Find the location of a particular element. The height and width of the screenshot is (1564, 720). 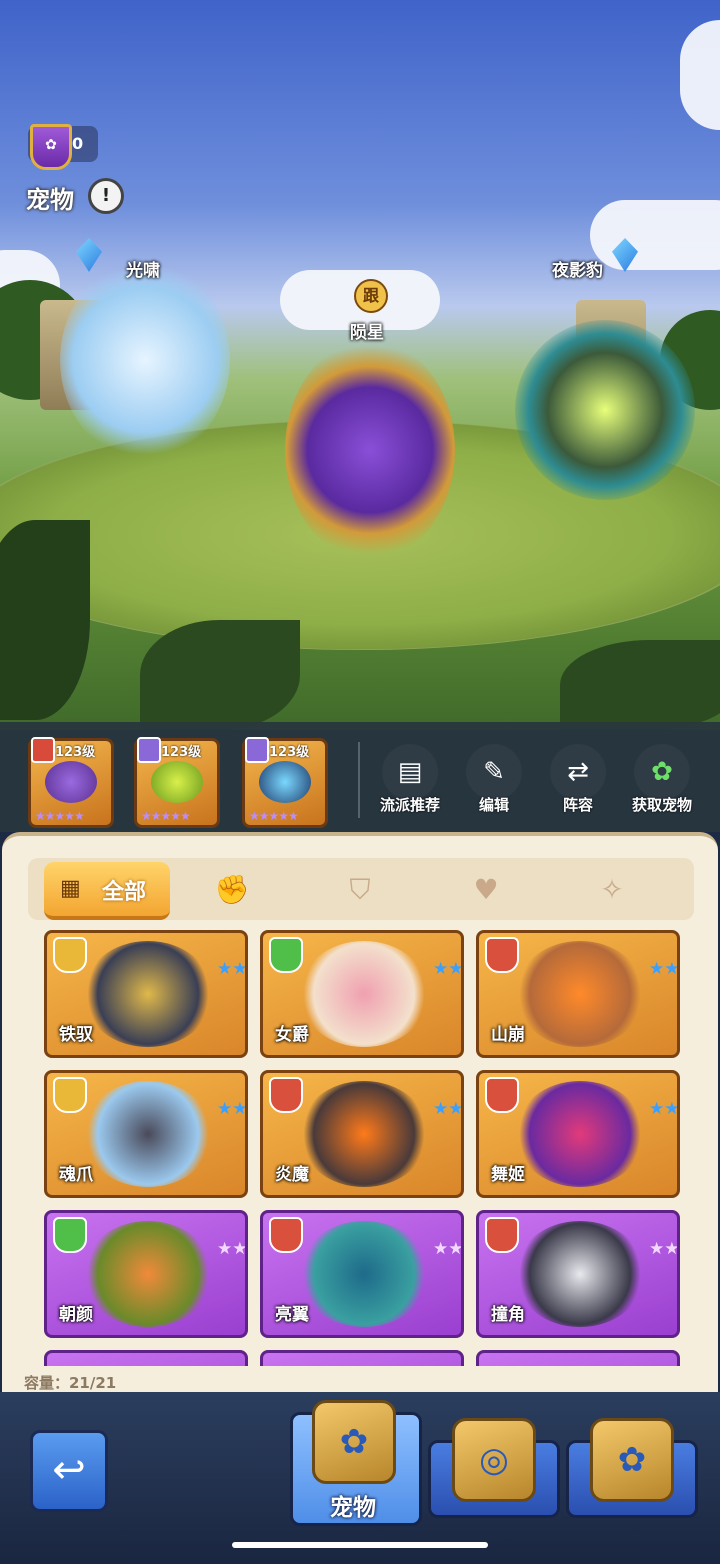

get-pets-button: ✿ 获取宠物 is located at coordinates (662, 779).